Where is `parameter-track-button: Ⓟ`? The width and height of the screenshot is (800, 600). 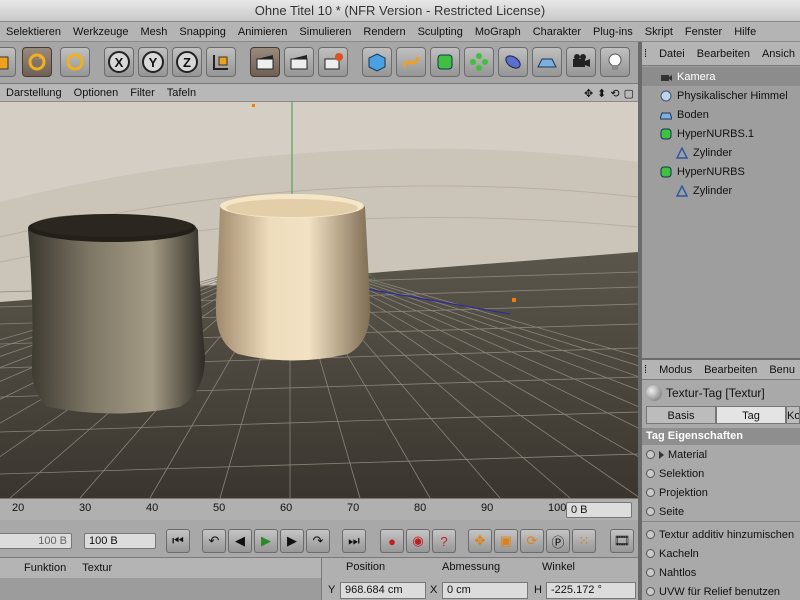 parameter-track-button: Ⓟ is located at coordinates (558, 541).